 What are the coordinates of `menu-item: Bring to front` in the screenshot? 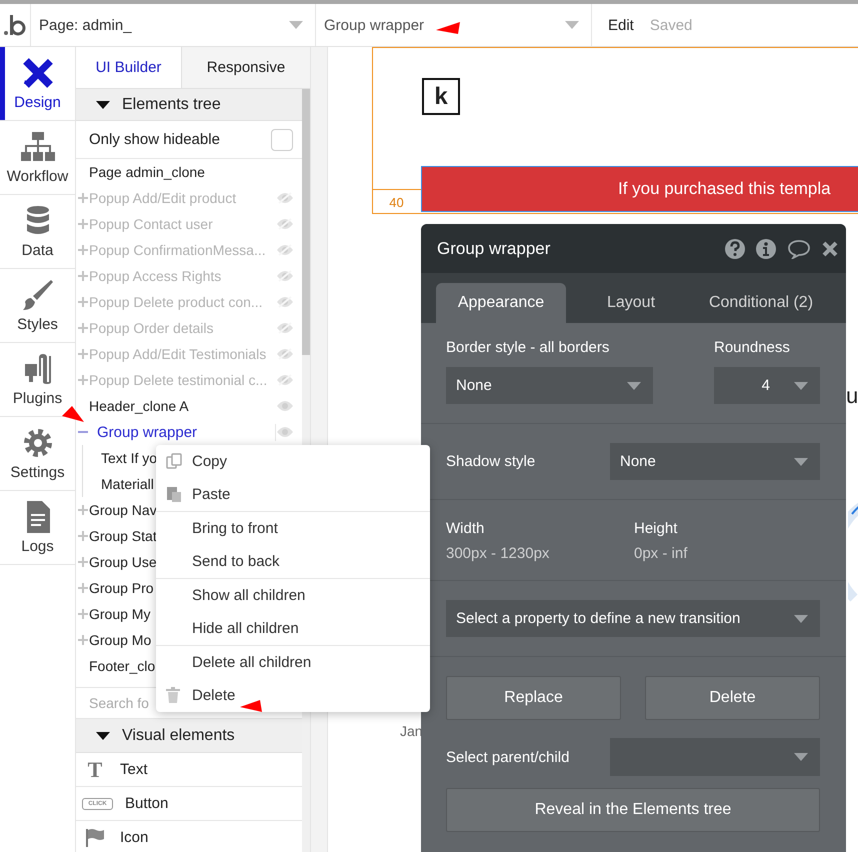 It's located at (293, 528).